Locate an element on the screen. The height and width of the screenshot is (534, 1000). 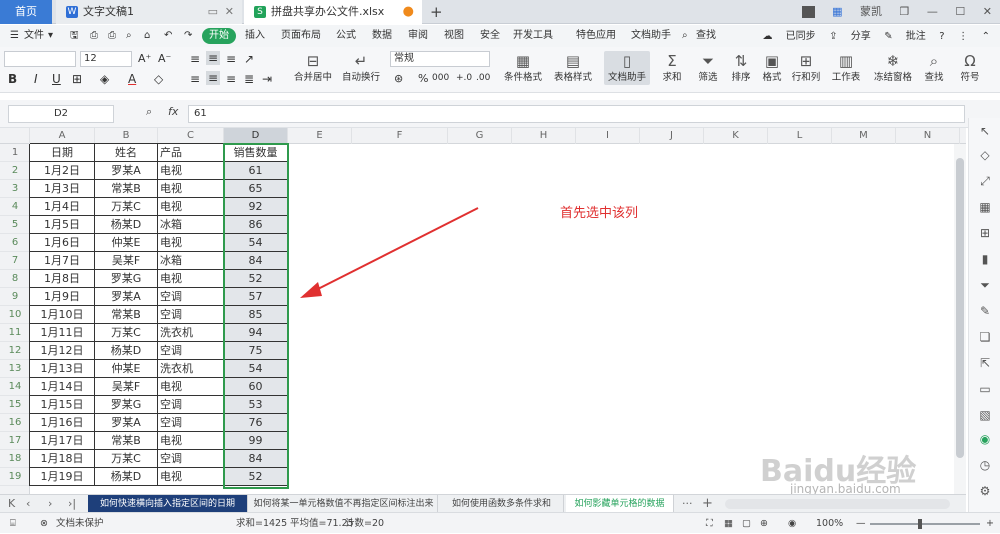
more-icon: ⋮ is located at coordinates (963, 36).